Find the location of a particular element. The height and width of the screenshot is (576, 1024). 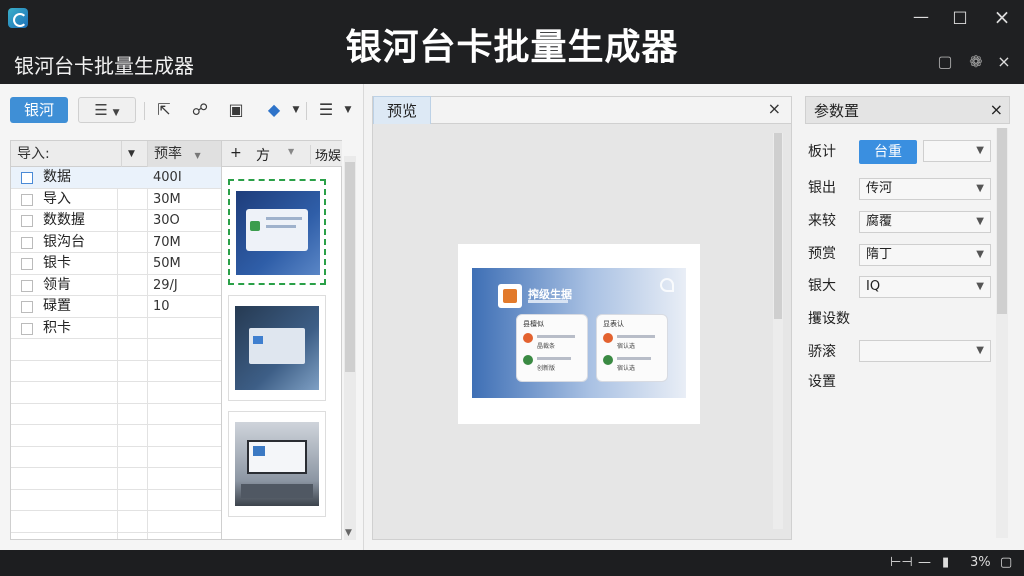

zoom-out-icon: — is located at coordinates (924, 563).